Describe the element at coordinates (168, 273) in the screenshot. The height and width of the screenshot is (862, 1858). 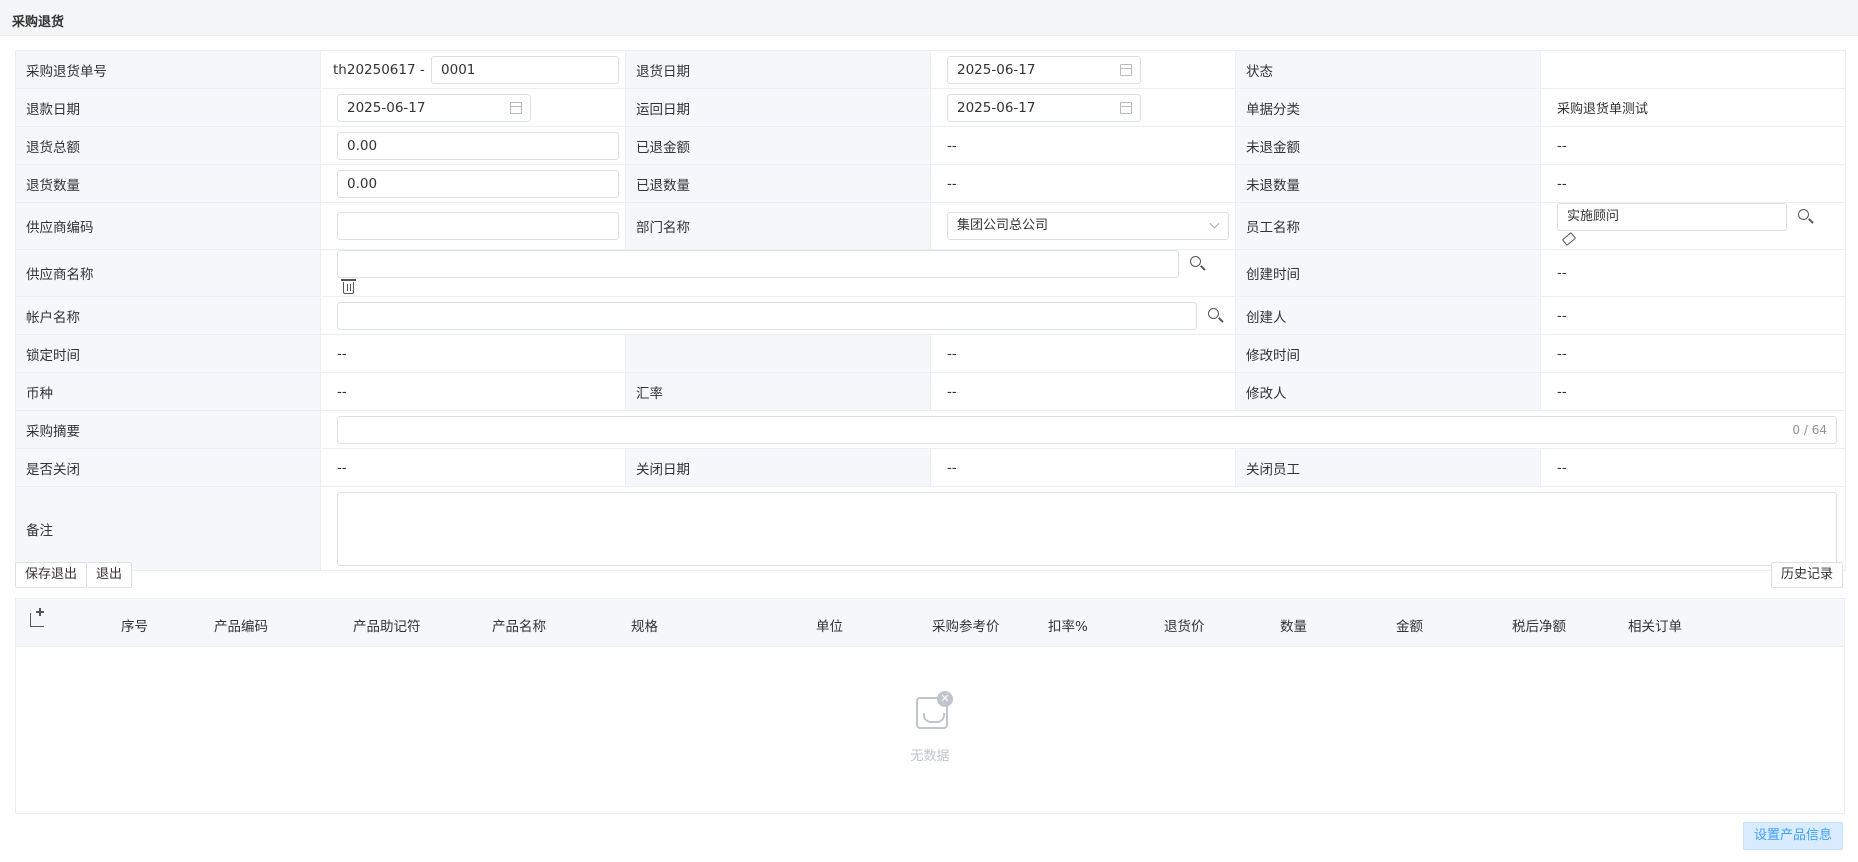
I see `supplier-name-label: 供应商名称` at that location.